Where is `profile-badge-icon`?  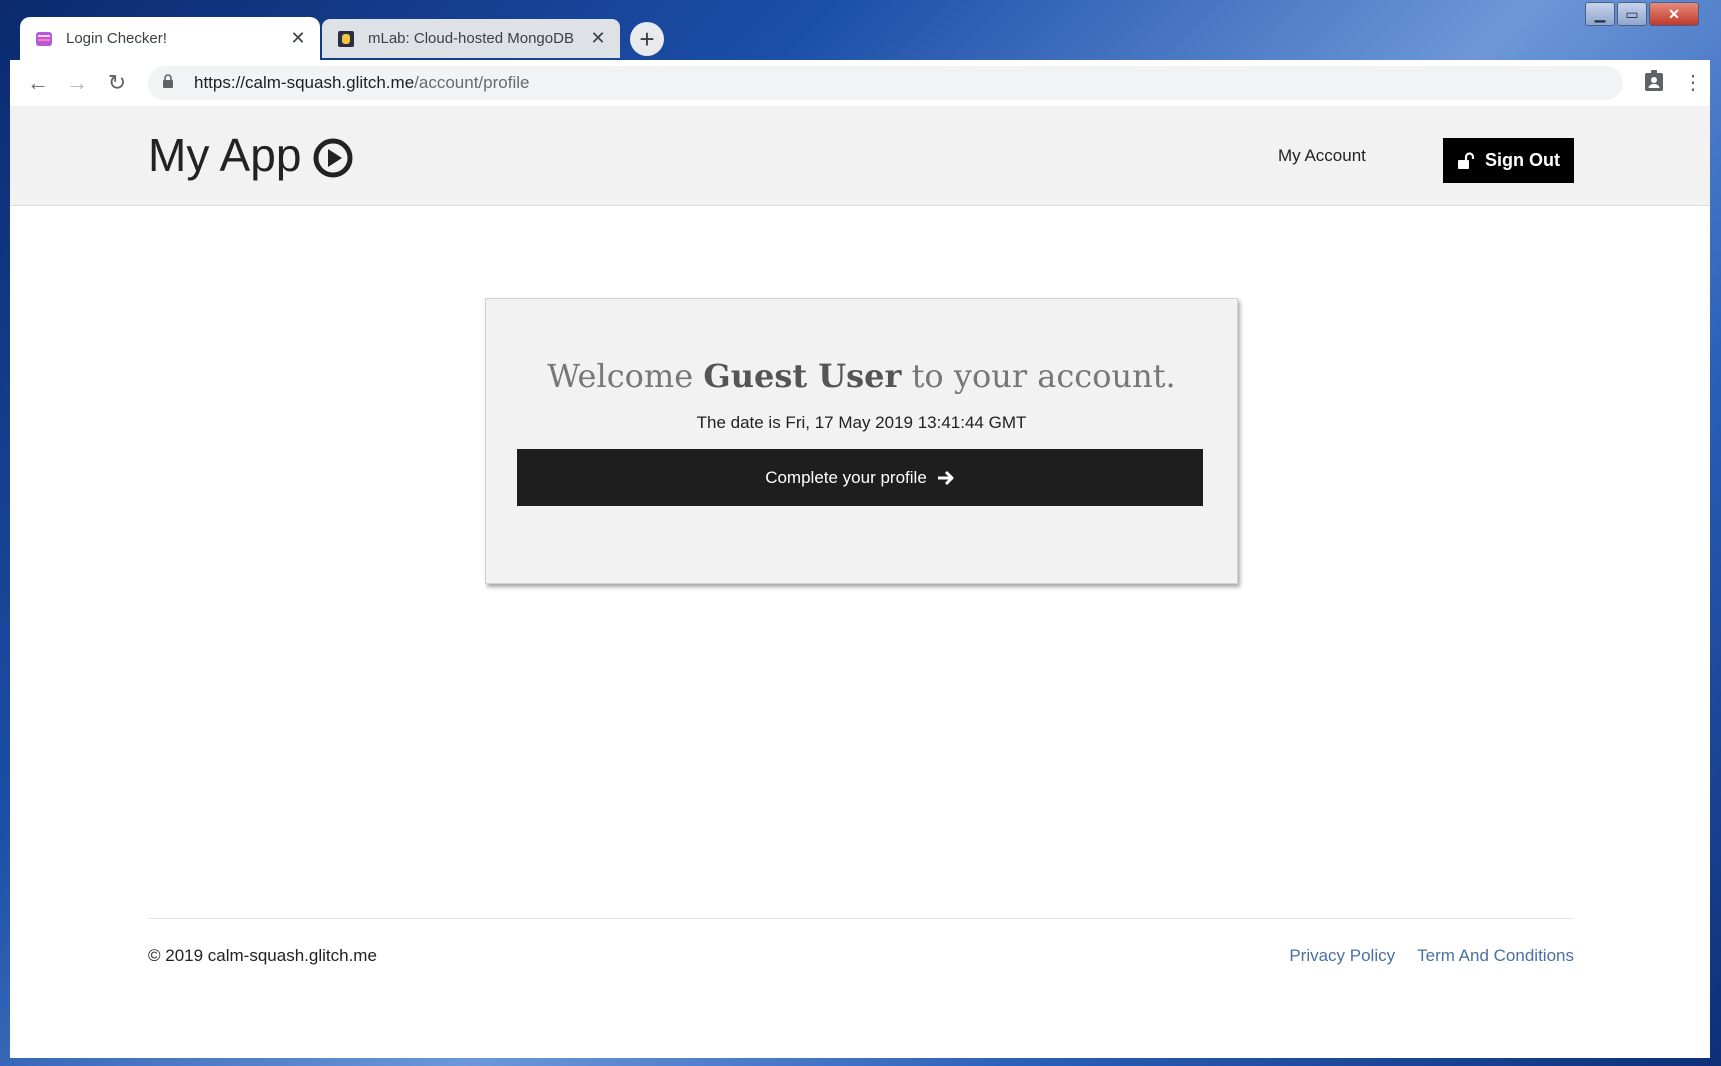 profile-badge-icon is located at coordinates (1654, 83).